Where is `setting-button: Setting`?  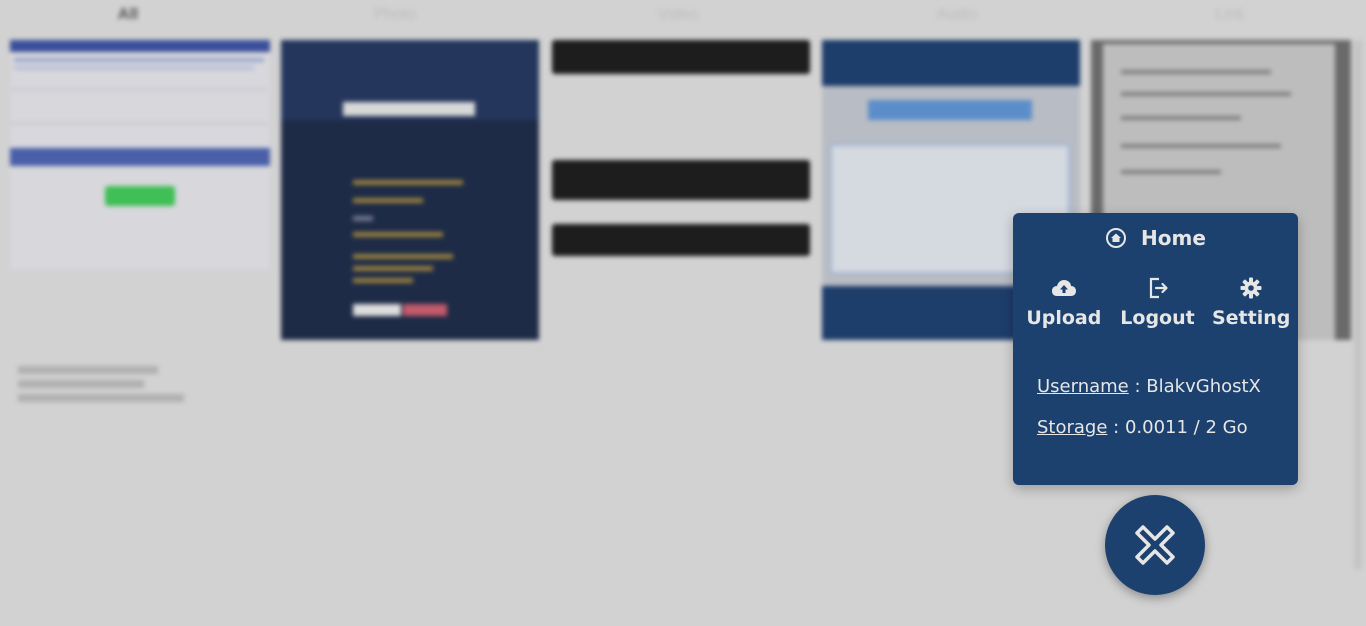
setting-button: Setting is located at coordinates (1251, 303).